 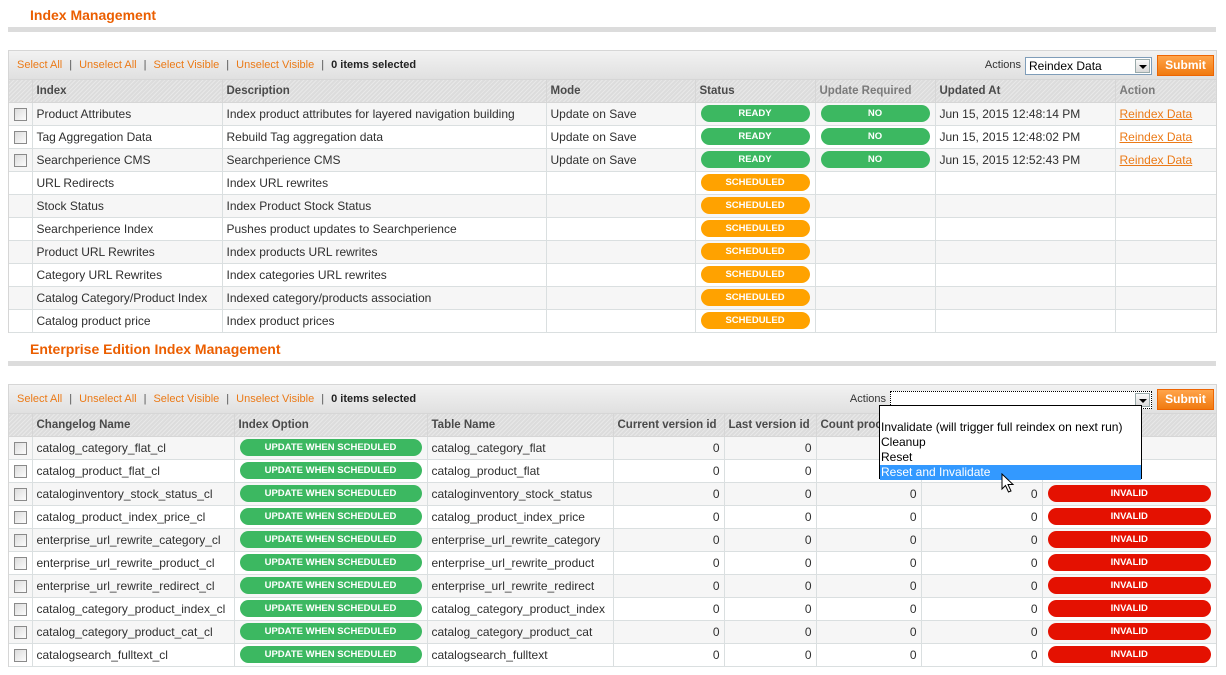 I want to click on chevron-down-icon, so click(x=1142, y=65).